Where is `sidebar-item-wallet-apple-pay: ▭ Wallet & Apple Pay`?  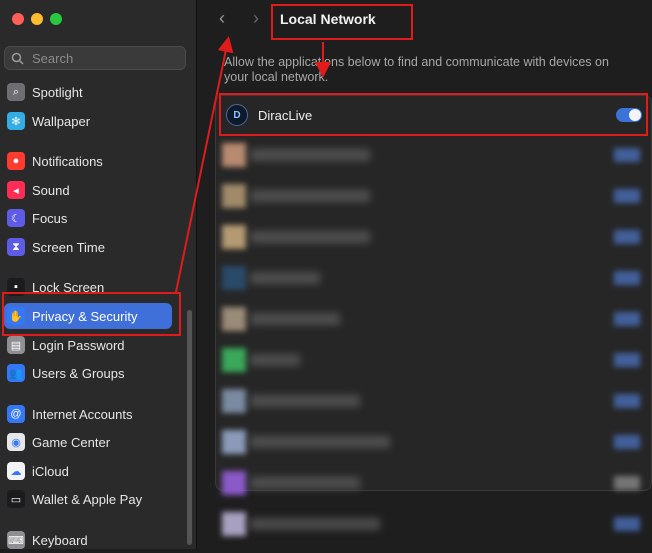 sidebar-item-wallet-apple-pay: ▭ Wallet & Apple Pay is located at coordinates (88, 499).